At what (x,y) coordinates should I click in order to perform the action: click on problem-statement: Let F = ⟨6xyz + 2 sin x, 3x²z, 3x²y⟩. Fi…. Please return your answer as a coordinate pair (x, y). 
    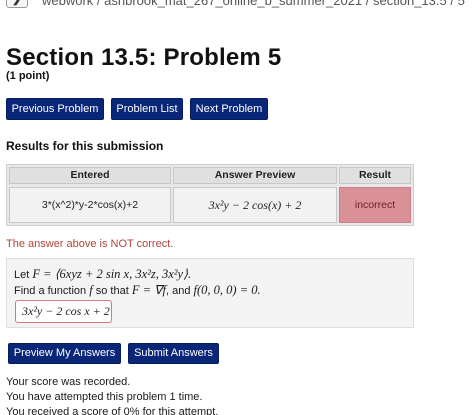
    Looking at the image, I should click on (210, 293).